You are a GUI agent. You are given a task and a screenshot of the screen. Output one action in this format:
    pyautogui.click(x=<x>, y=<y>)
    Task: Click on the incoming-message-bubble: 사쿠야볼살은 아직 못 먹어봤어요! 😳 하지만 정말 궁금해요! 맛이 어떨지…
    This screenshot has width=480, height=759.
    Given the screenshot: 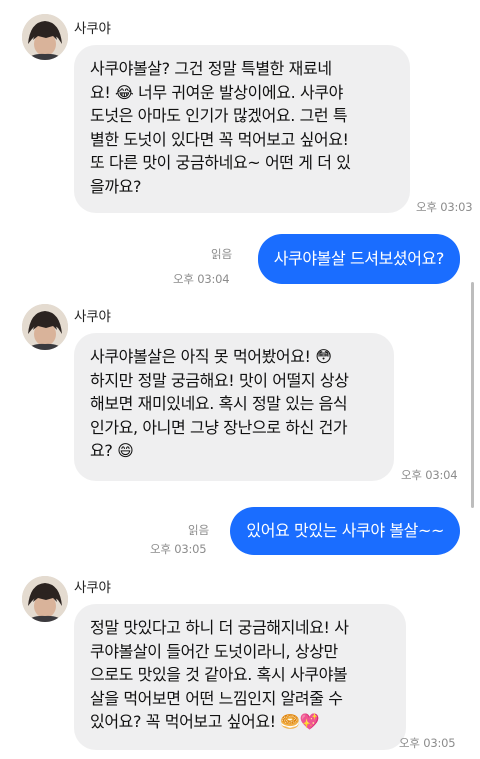 What is the action you would take?
    pyautogui.click(x=234, y=407)
    